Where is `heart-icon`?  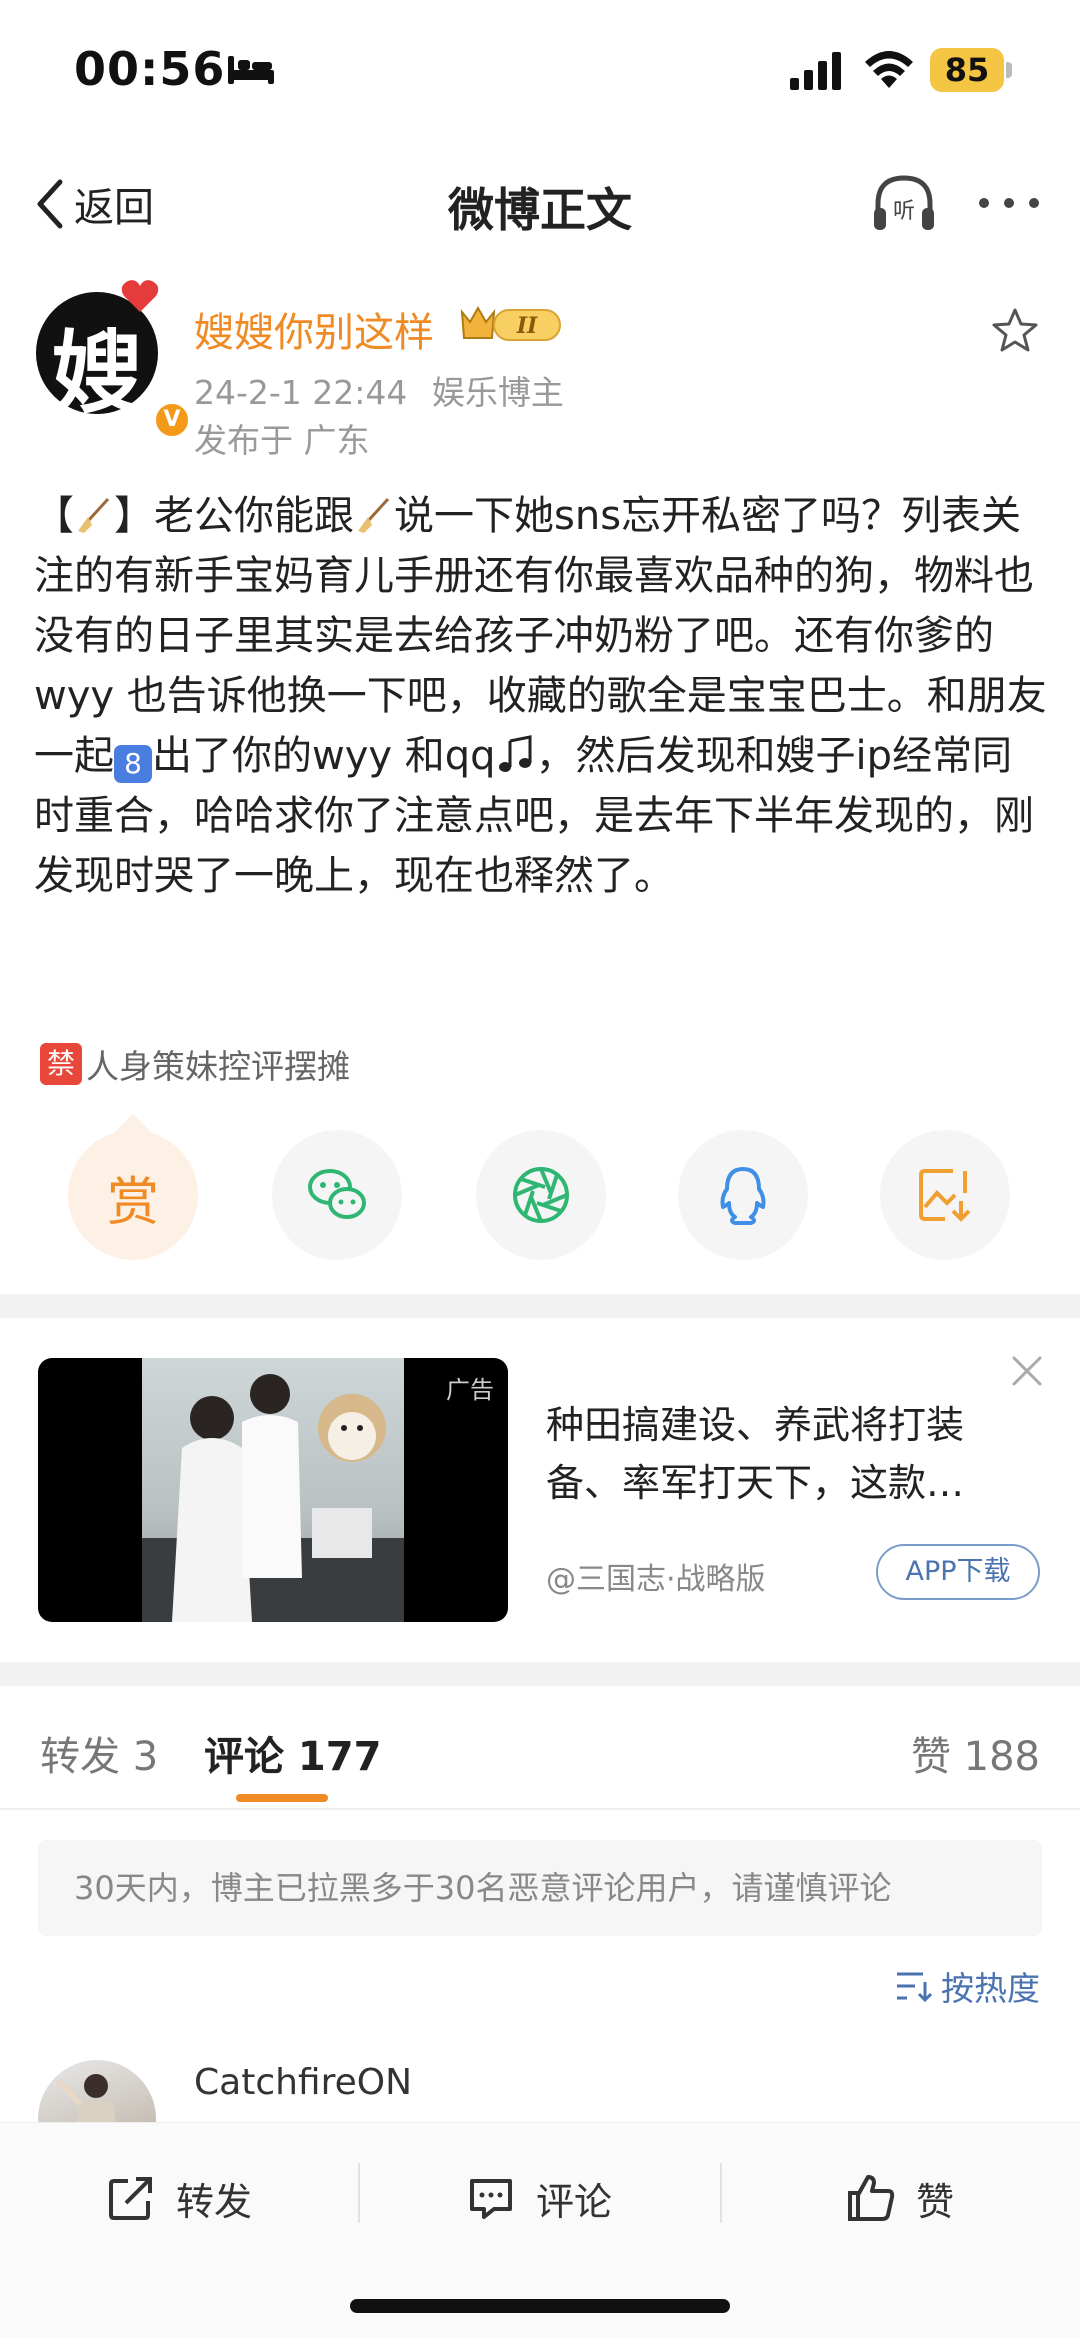 heart-icon is located at coordinates (140, 296).